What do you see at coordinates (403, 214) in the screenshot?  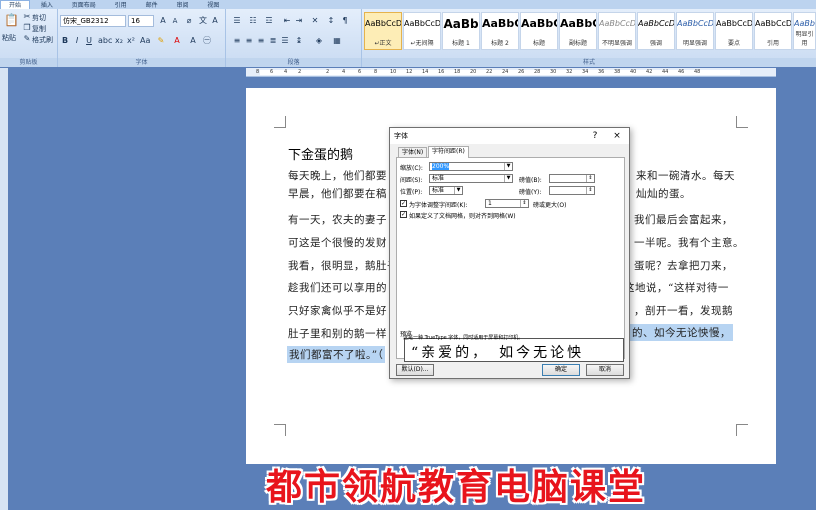 I see `grid-checkbox: ✓` at bounding box center [403, 214].